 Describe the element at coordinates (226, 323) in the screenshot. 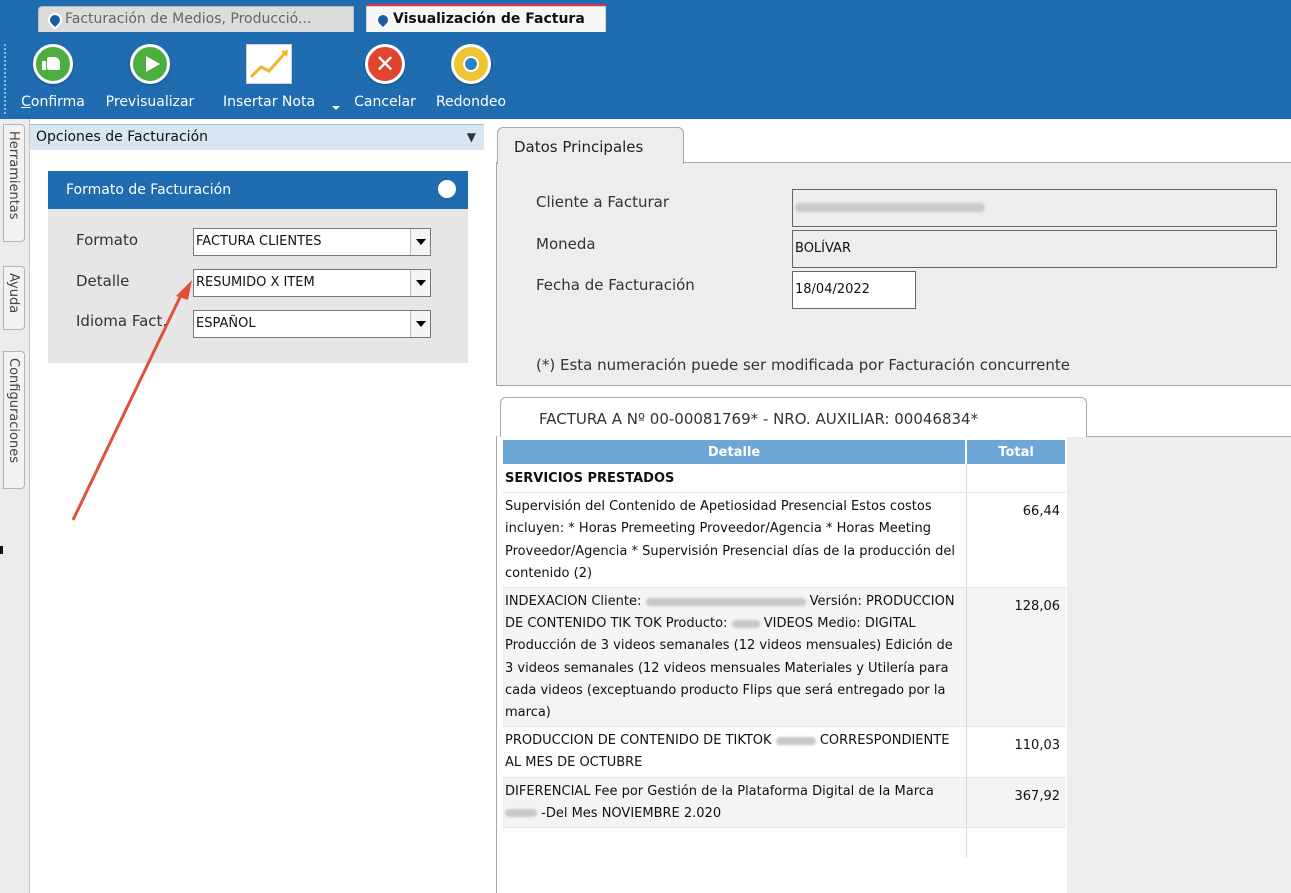

I see `idioma-value: ESPAÑOL` at that location.